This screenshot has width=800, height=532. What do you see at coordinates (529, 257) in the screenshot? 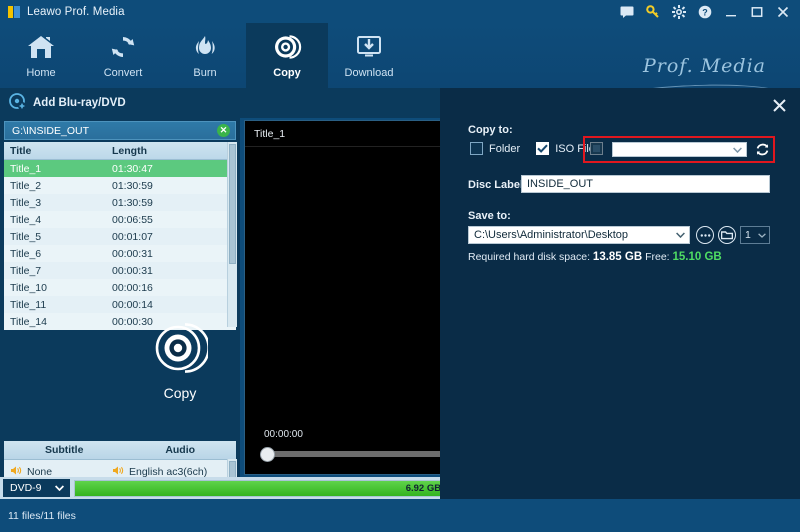
I see `required-space-label: Required hard disk space:` at bounding box center [529, 257].